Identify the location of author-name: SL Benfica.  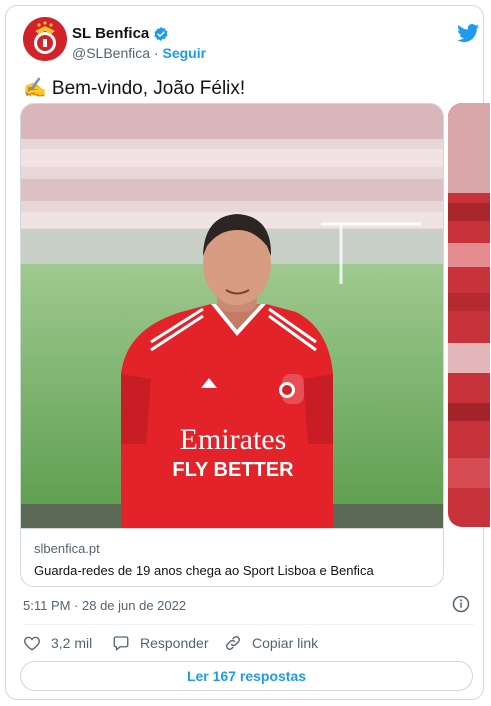
(110, 33).